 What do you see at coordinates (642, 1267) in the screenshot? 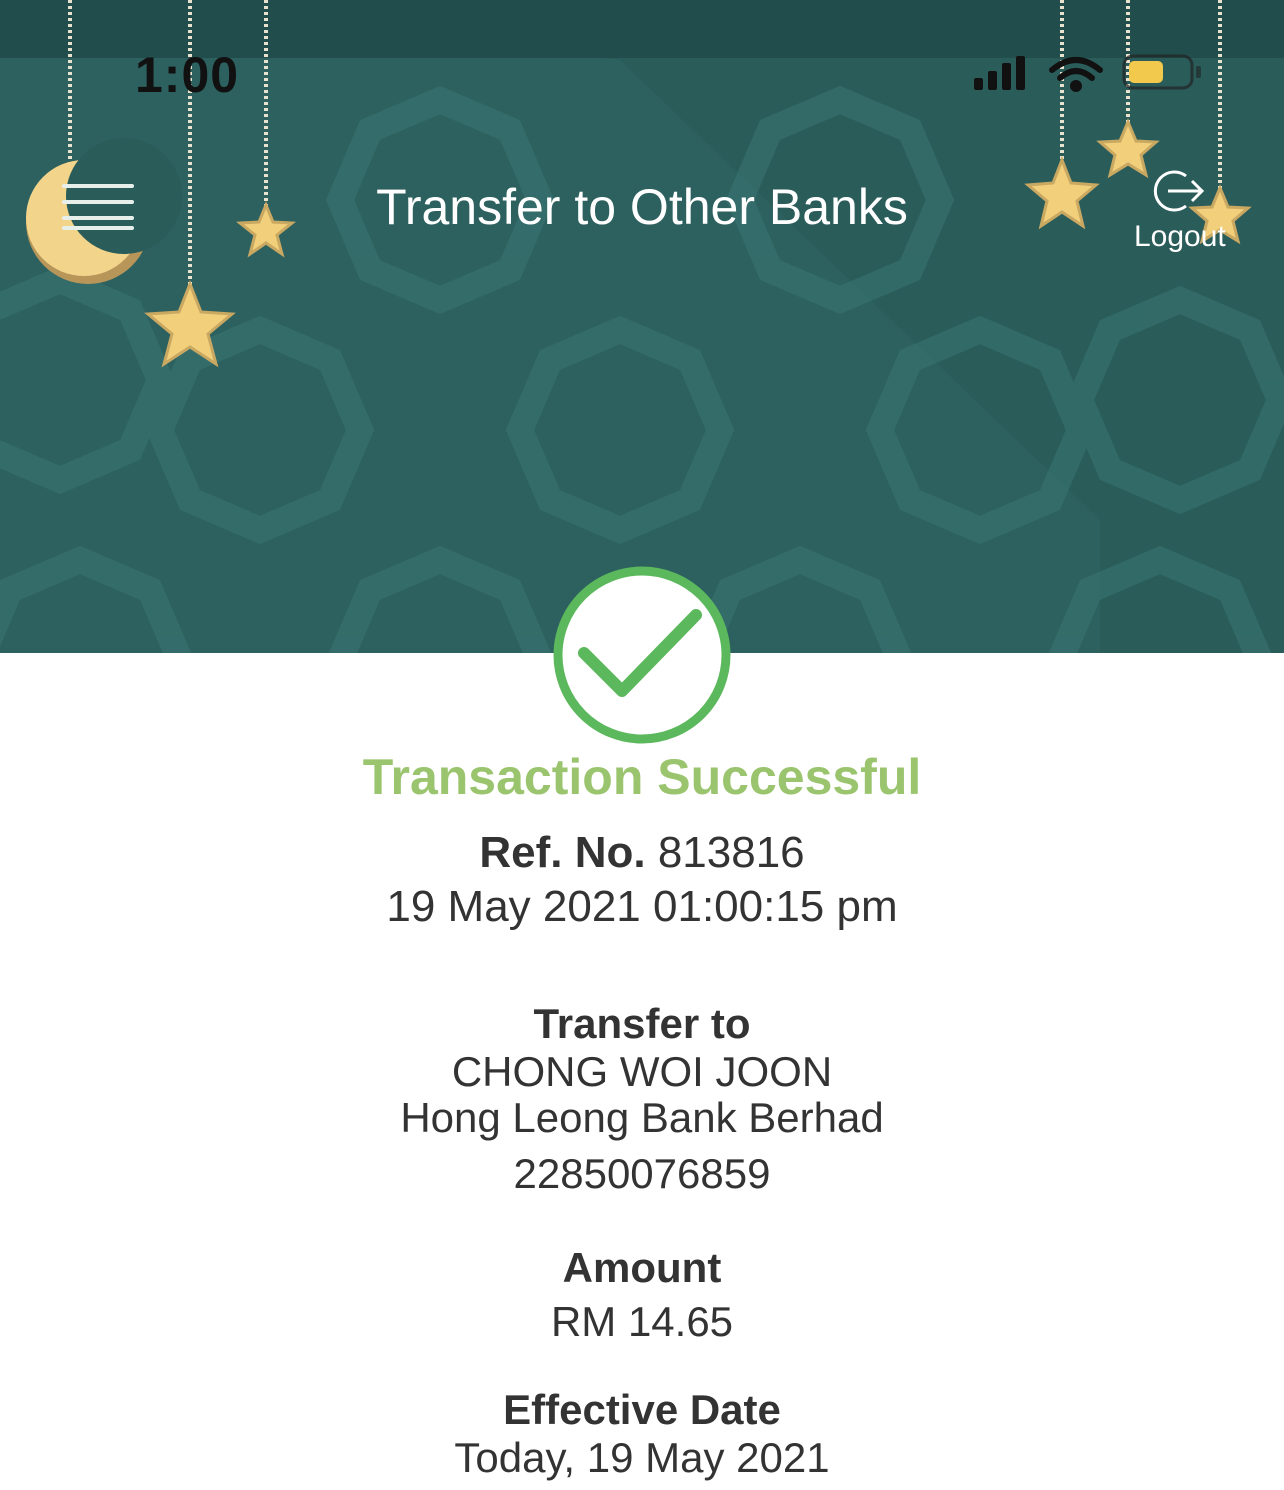
I see `amount-label: Amount` at bounding box center [642, 1267].